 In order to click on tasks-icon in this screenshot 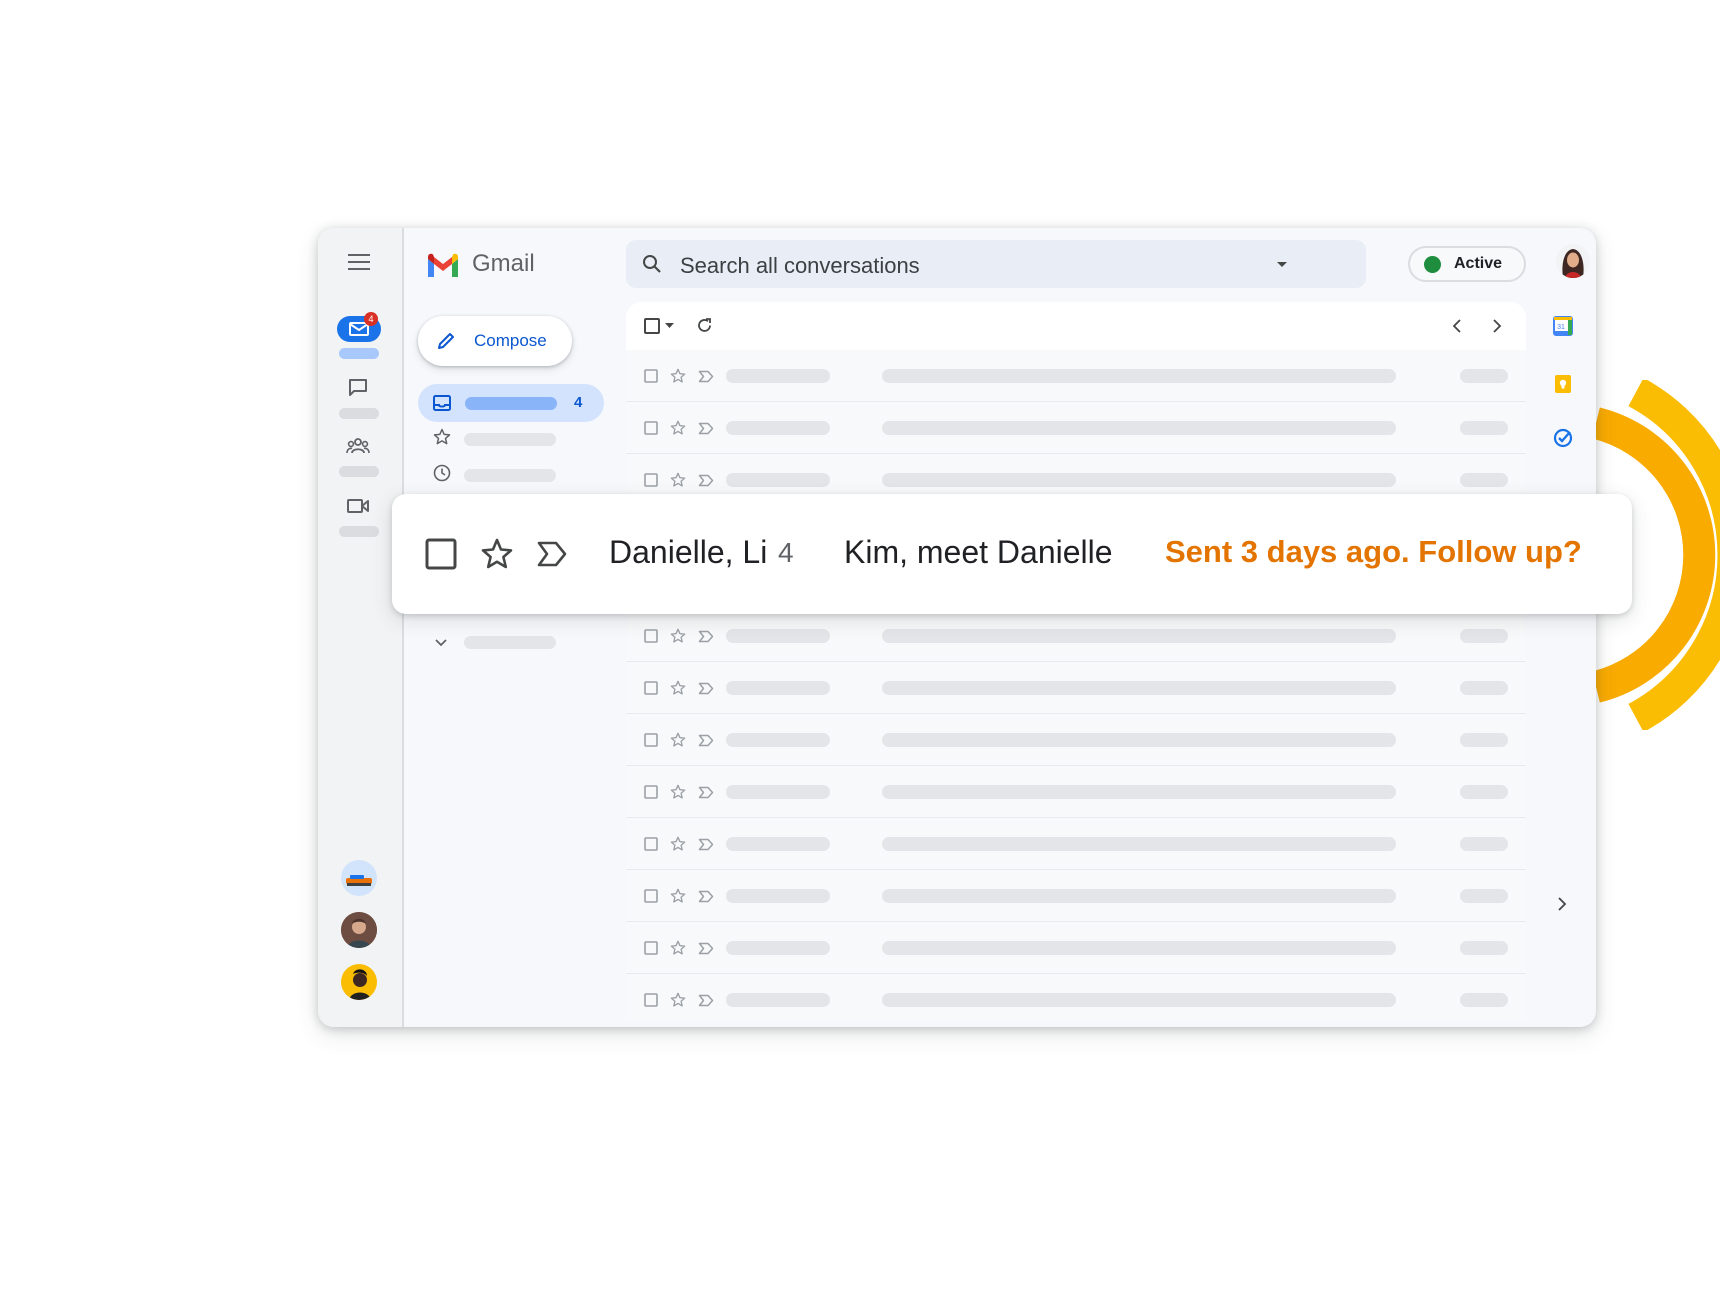, I will do `click(1563, 438)`.